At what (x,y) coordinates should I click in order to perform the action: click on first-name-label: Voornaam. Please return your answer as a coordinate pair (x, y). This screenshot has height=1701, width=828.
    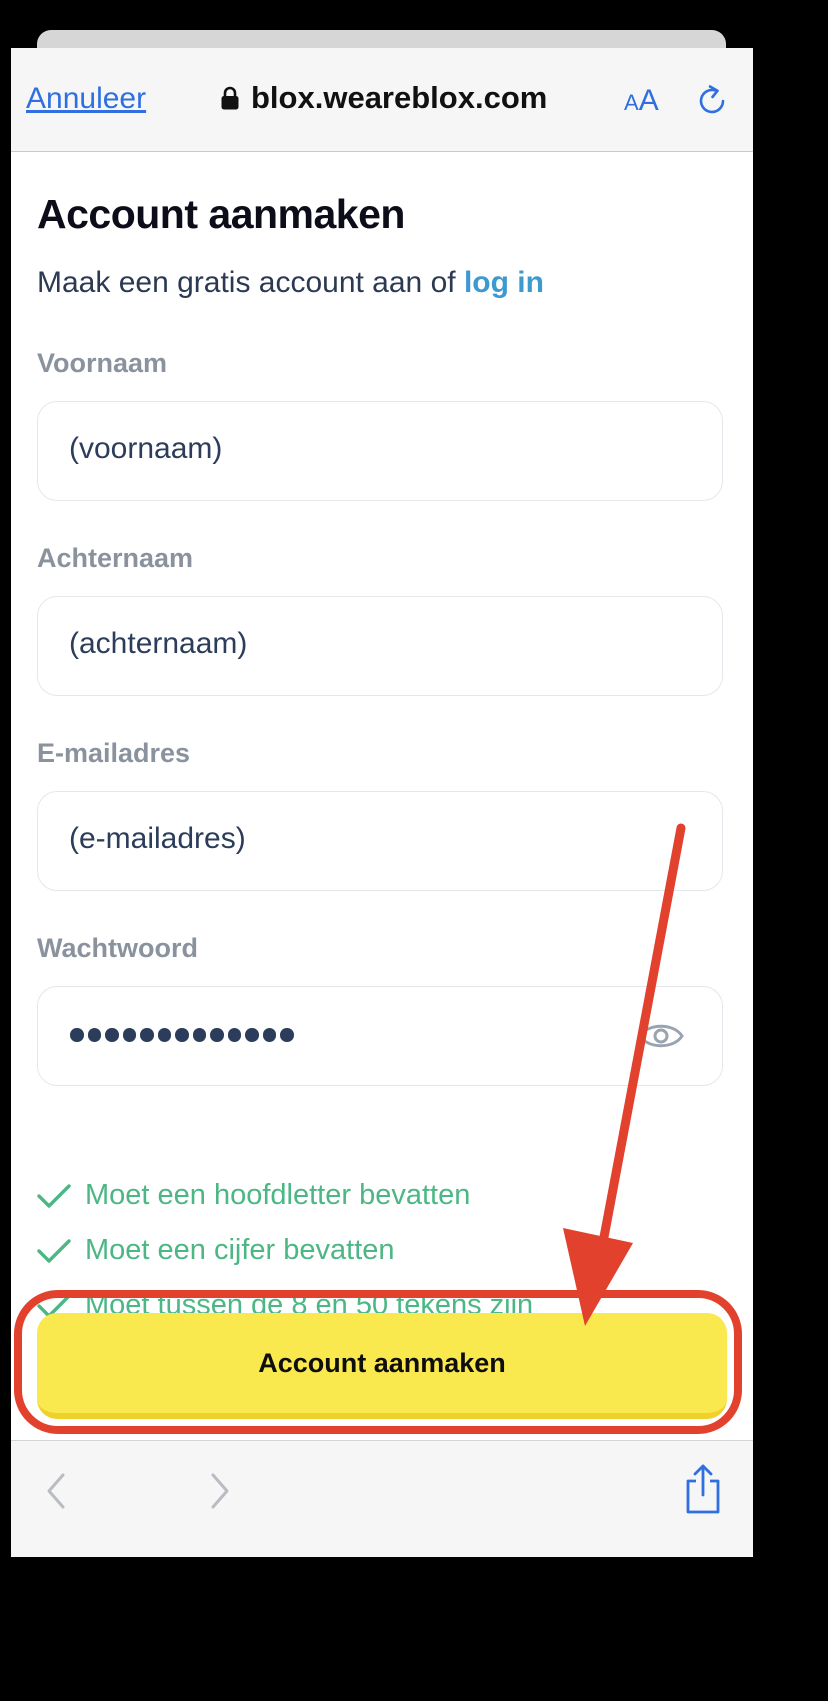
    Looking at the image, I should click on (102, 363).